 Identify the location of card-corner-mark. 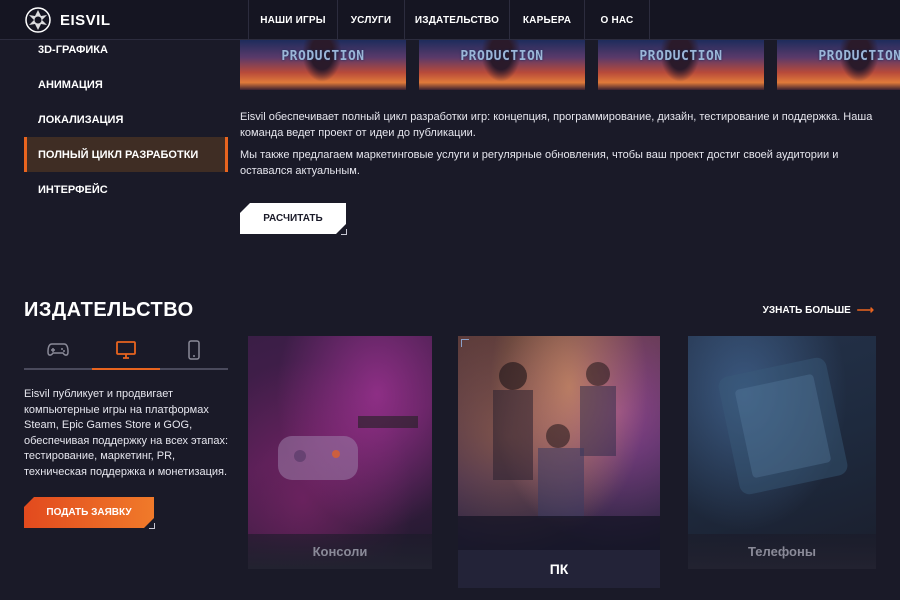
(465, 343).